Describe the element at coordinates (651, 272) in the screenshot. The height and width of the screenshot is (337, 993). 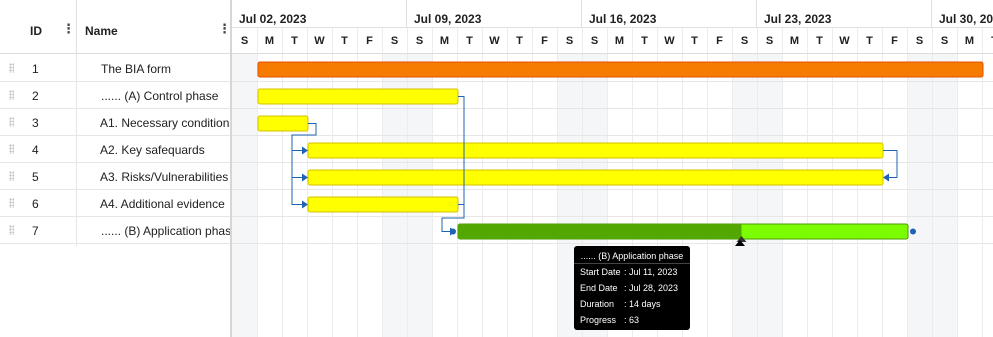
I see `tooltip-value: : Jul 11, 2023` at that location.